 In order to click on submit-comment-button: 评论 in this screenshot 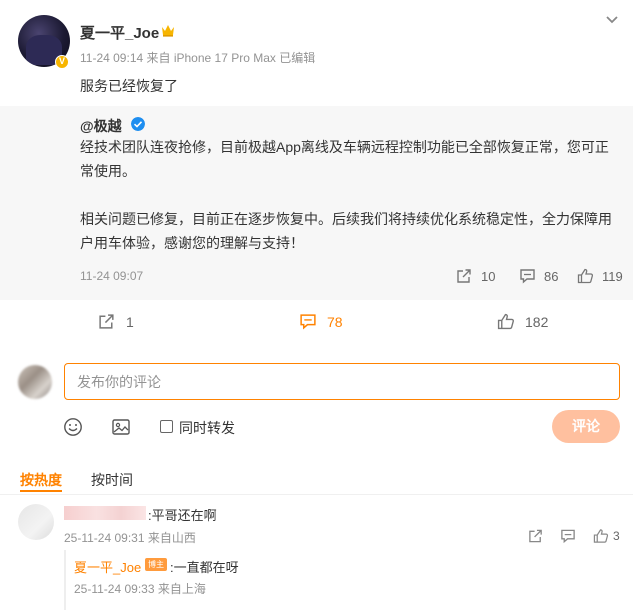, I will do `click(586, 426)`.